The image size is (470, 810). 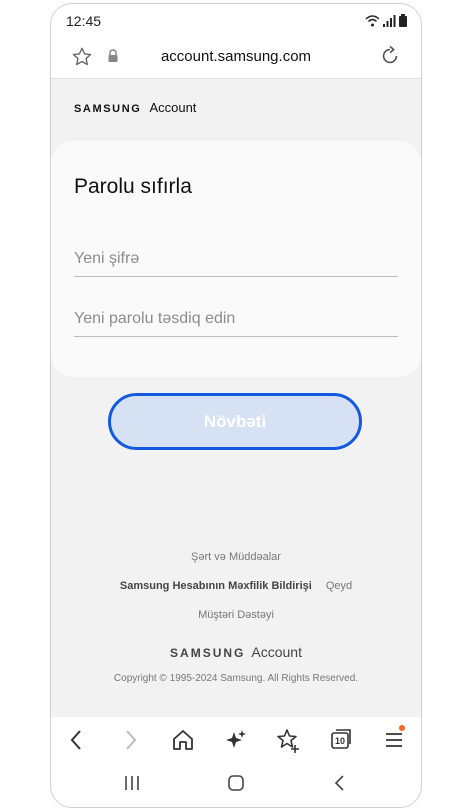 I want to click on home-button-icon, so click(x=236, y=783).